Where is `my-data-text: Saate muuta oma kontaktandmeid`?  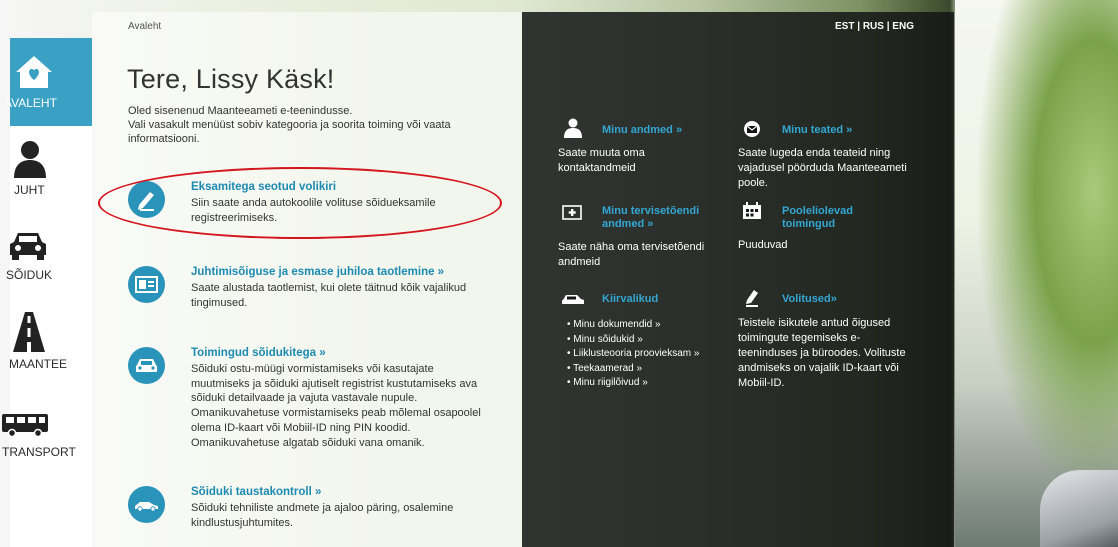
my-data-text: Saate muuta oma kontaktandmeid is located at coordinates (601, 160).